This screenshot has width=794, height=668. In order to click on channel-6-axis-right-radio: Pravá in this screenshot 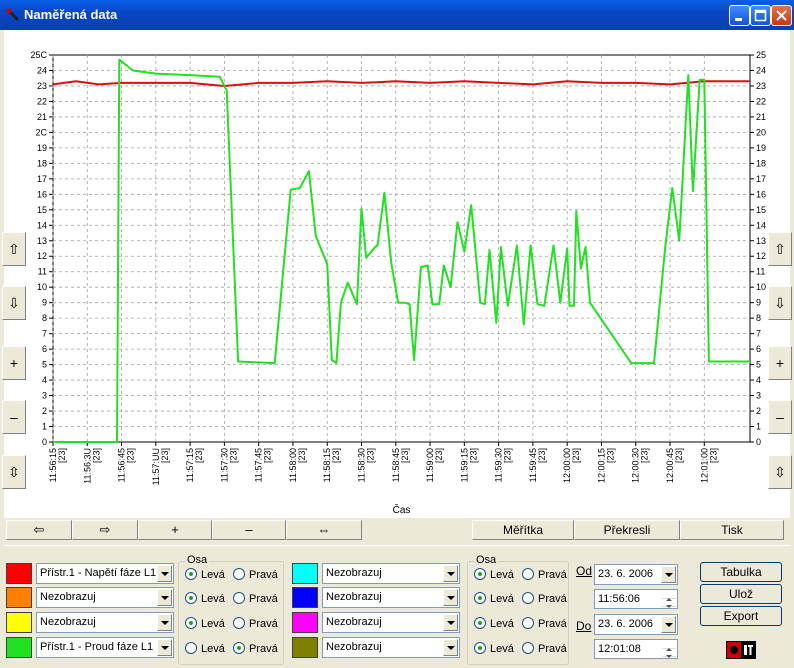, I will do `click(544, 598)`.